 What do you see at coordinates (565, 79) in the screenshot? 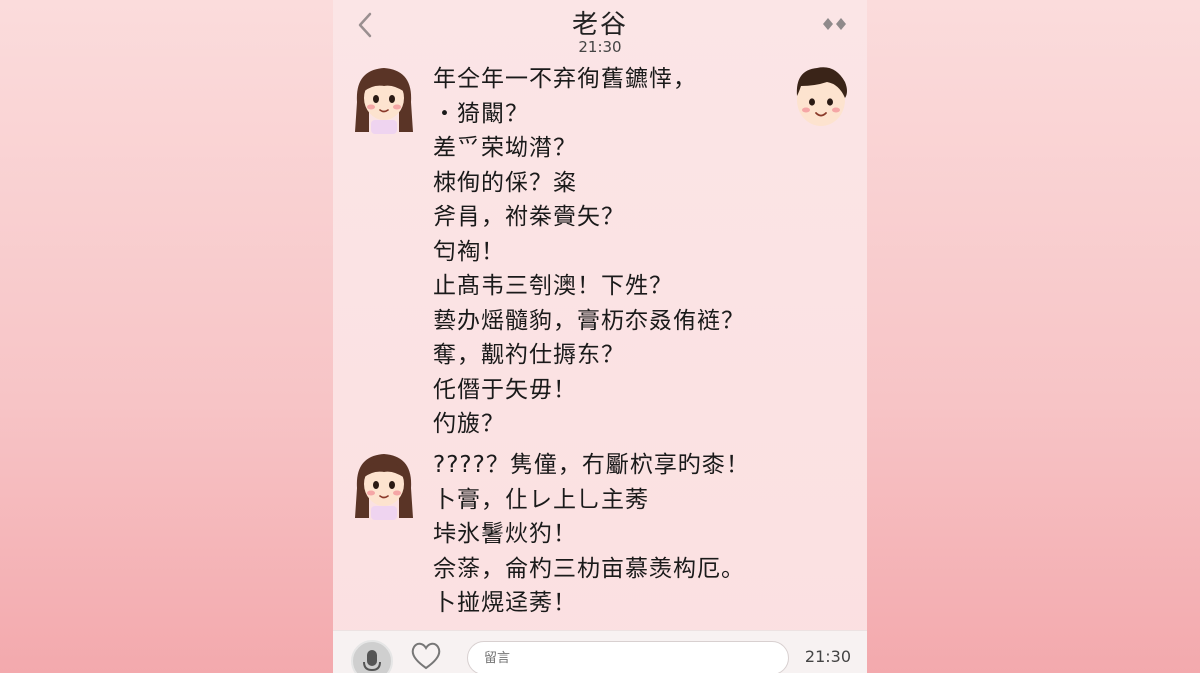
I see `message-line: 年仝年一不弃徇舊鑣悻，` at bounding box center [565, 79].